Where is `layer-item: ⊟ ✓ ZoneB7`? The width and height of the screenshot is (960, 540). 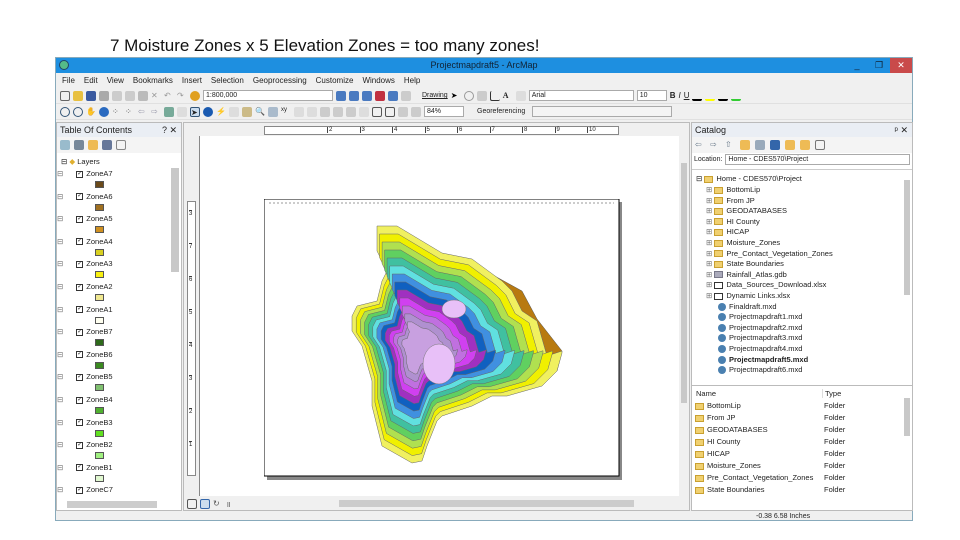 layer-item: ⊟ ✓ ZoneB7 is located at coordinates (85, 331).